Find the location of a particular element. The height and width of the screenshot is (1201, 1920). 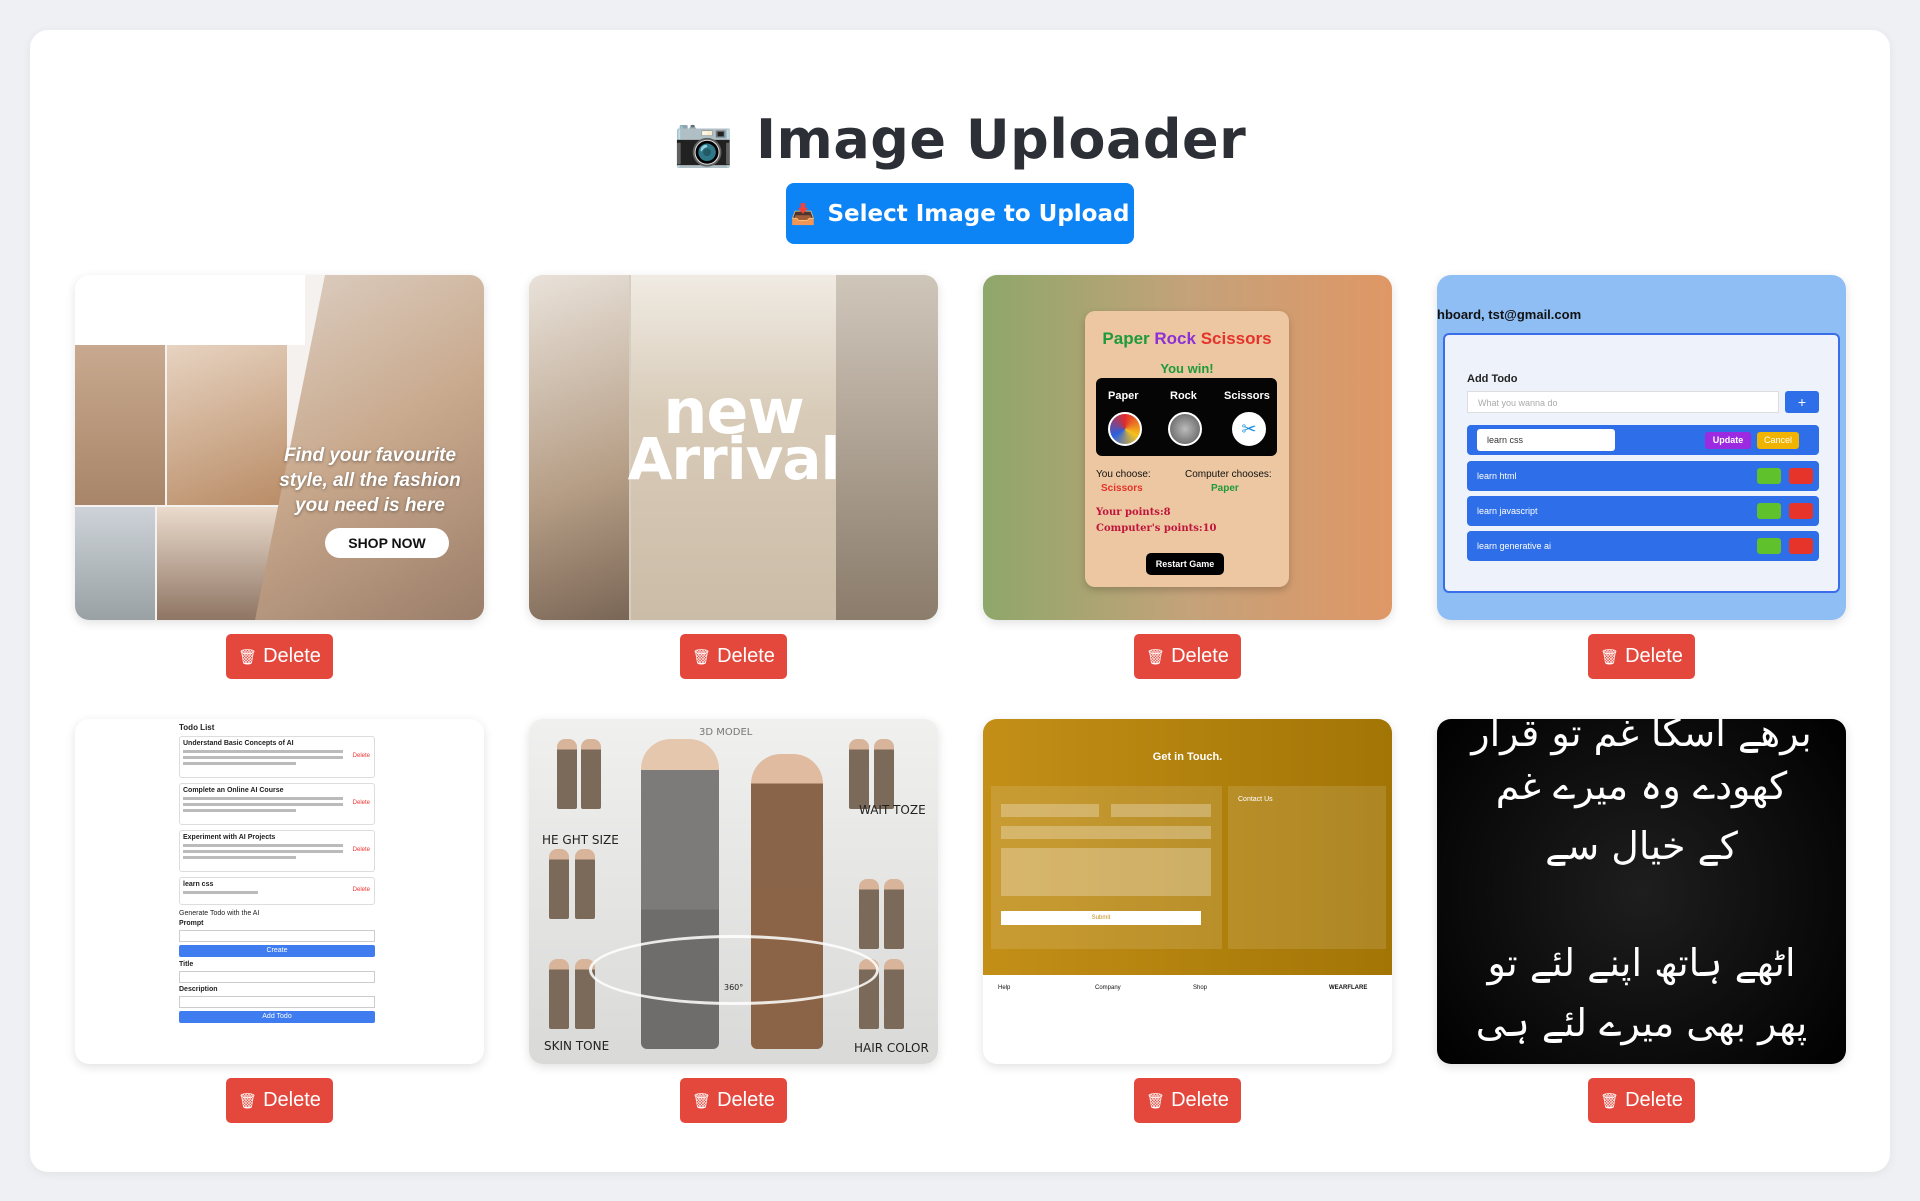

page-title-text: Image Uploader is located at coordinates (1001, 139).